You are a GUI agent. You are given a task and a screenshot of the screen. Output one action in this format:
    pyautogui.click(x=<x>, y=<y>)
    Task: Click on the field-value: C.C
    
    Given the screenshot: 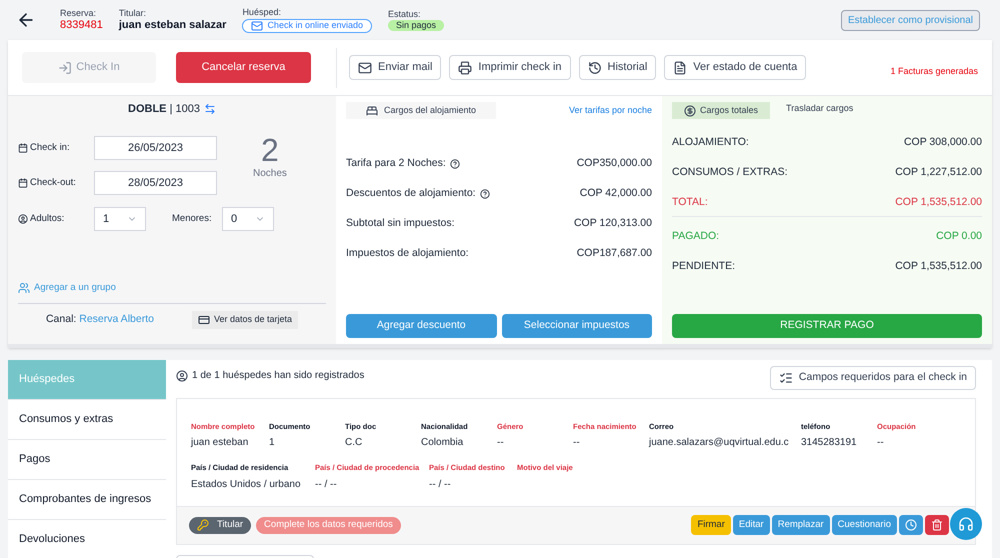 What is the action you would take?
    pyautogui.click(x=354, y=443)
    